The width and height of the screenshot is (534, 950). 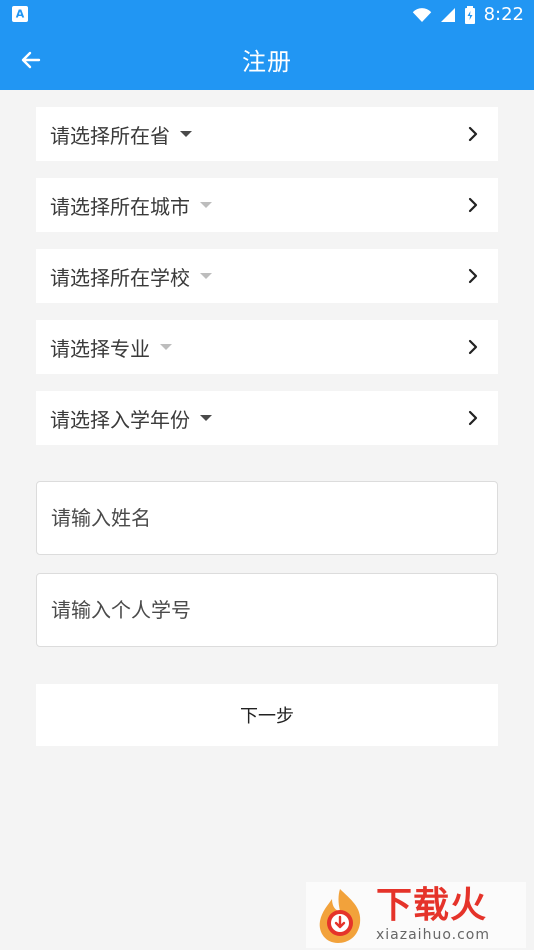 I want to click on notification-icon-letter: A, so click(x=20, y=13).